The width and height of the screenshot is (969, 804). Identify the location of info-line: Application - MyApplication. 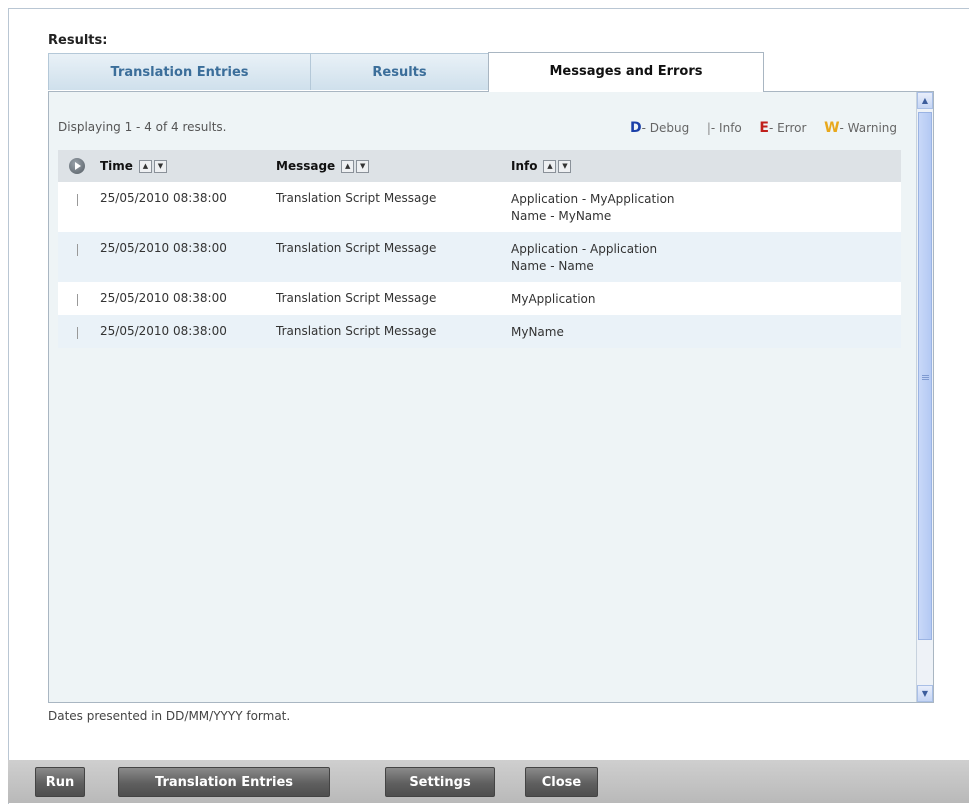
(593, 199).